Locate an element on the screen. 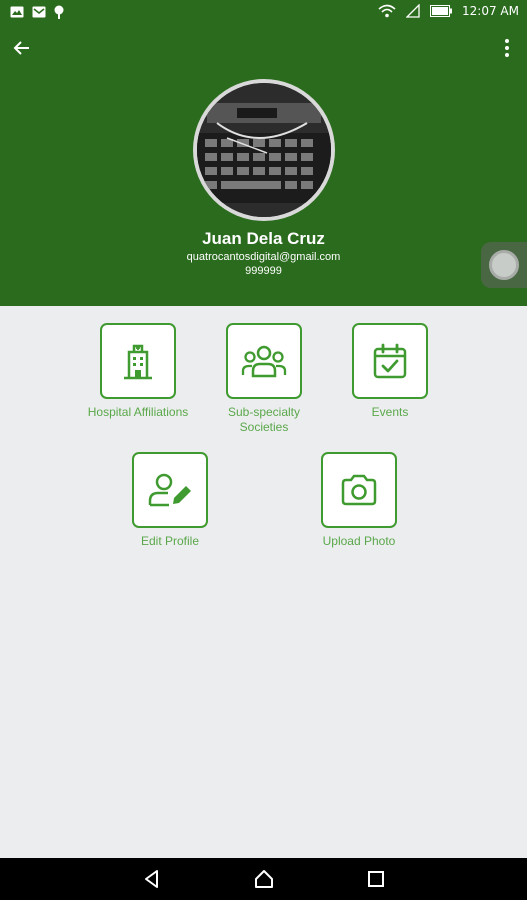 The image size is (527, 900). system-nav-bar is located at coordinates (263, 879).